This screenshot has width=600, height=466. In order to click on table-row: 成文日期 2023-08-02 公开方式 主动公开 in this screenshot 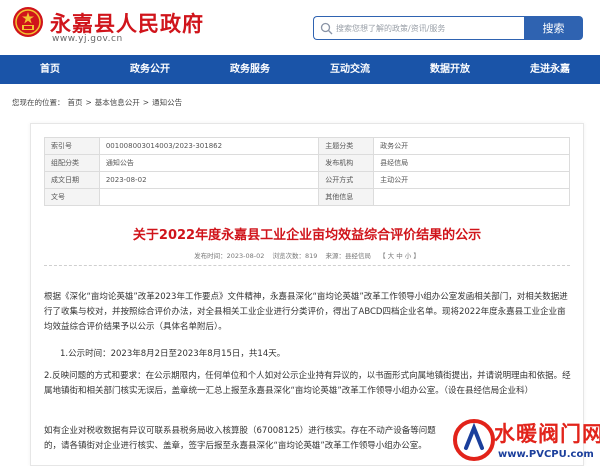, I will do `click(307, 180)`.